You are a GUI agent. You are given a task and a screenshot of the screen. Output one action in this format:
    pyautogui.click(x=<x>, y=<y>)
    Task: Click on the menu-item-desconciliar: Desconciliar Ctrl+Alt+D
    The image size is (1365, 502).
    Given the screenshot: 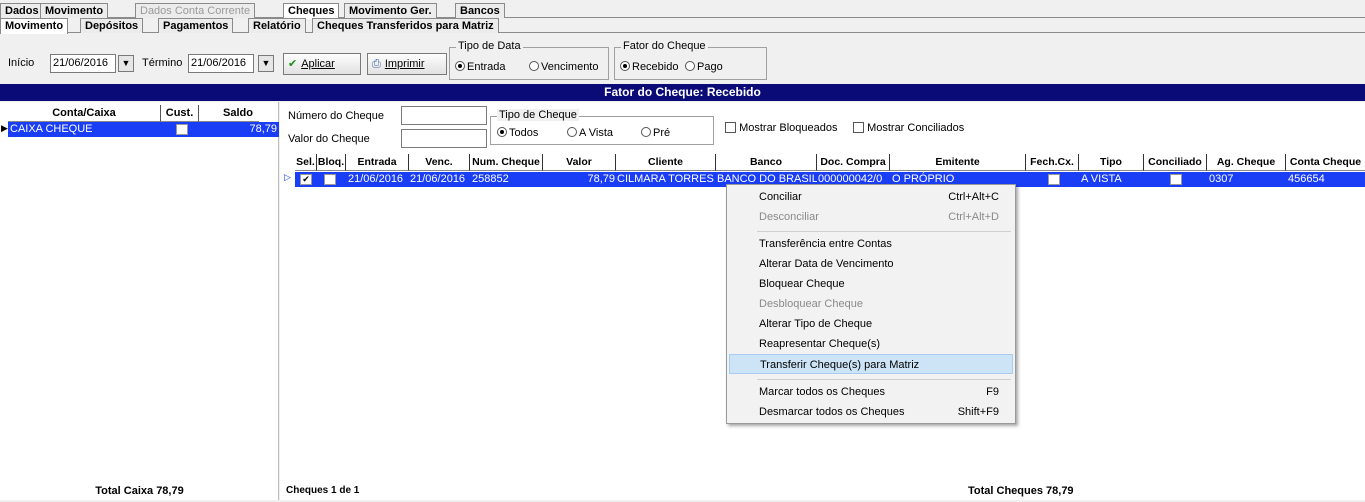 What is the action you would take?
    pyautogui.click(x=879, y=217)
    